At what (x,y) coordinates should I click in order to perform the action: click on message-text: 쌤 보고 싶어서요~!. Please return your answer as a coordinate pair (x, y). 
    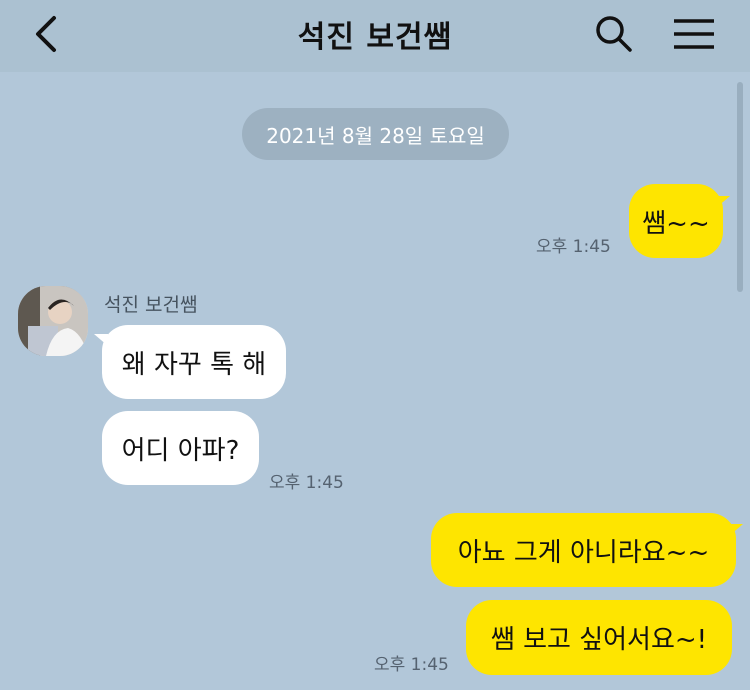
    Looking at the image, I should click on (599, 640).